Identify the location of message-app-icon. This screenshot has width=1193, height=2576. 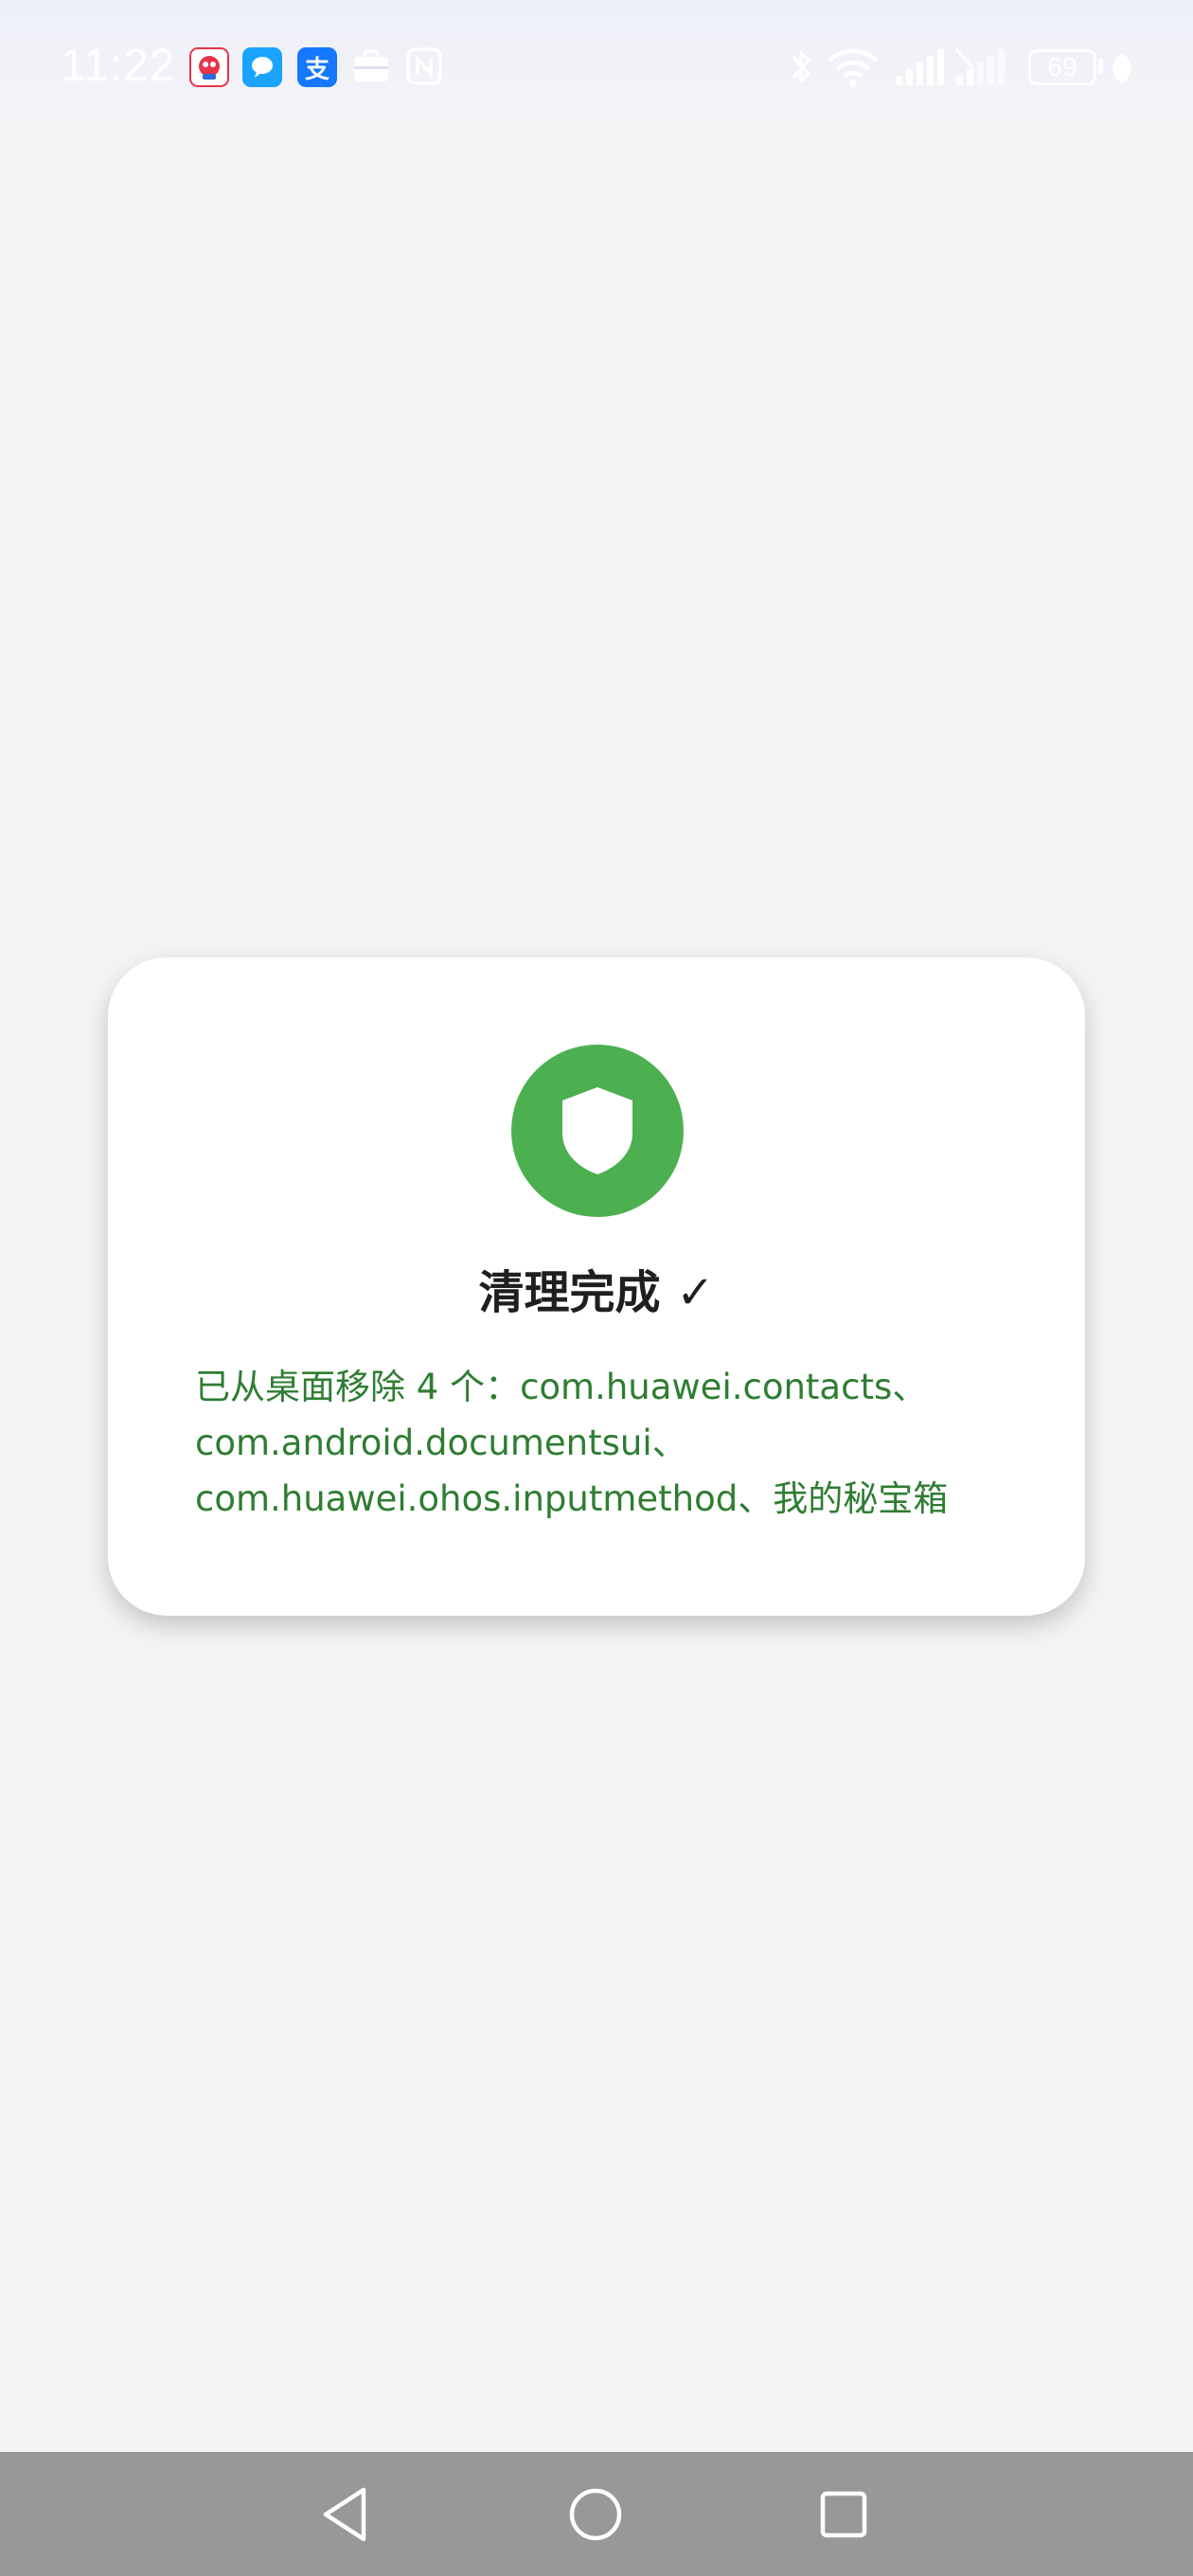
(262, 67).